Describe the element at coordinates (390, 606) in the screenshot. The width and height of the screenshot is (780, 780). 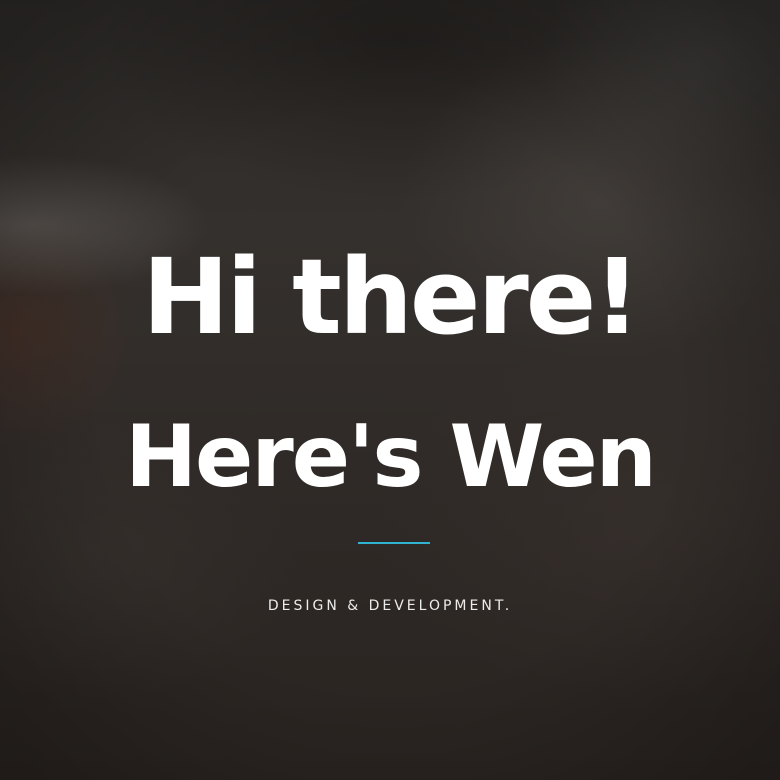
I see `hero-tagline: DESIGN & DEVELOPMENT.` at that location.